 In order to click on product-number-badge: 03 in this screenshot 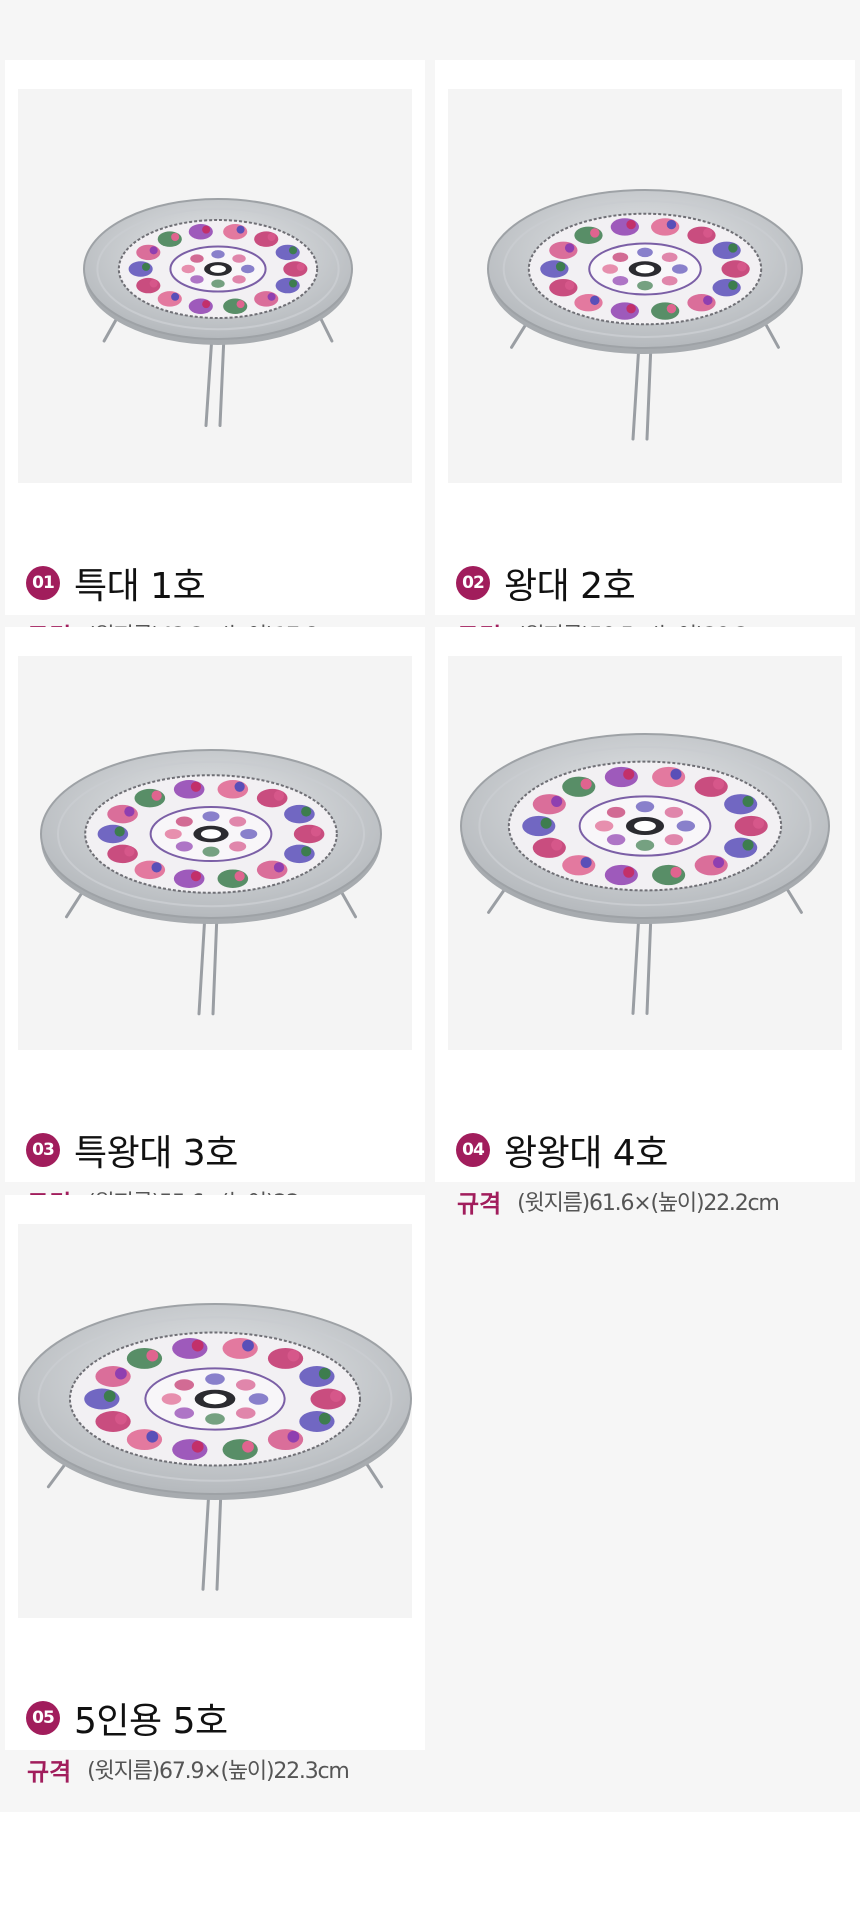, I will do `click(43, 1150)`.